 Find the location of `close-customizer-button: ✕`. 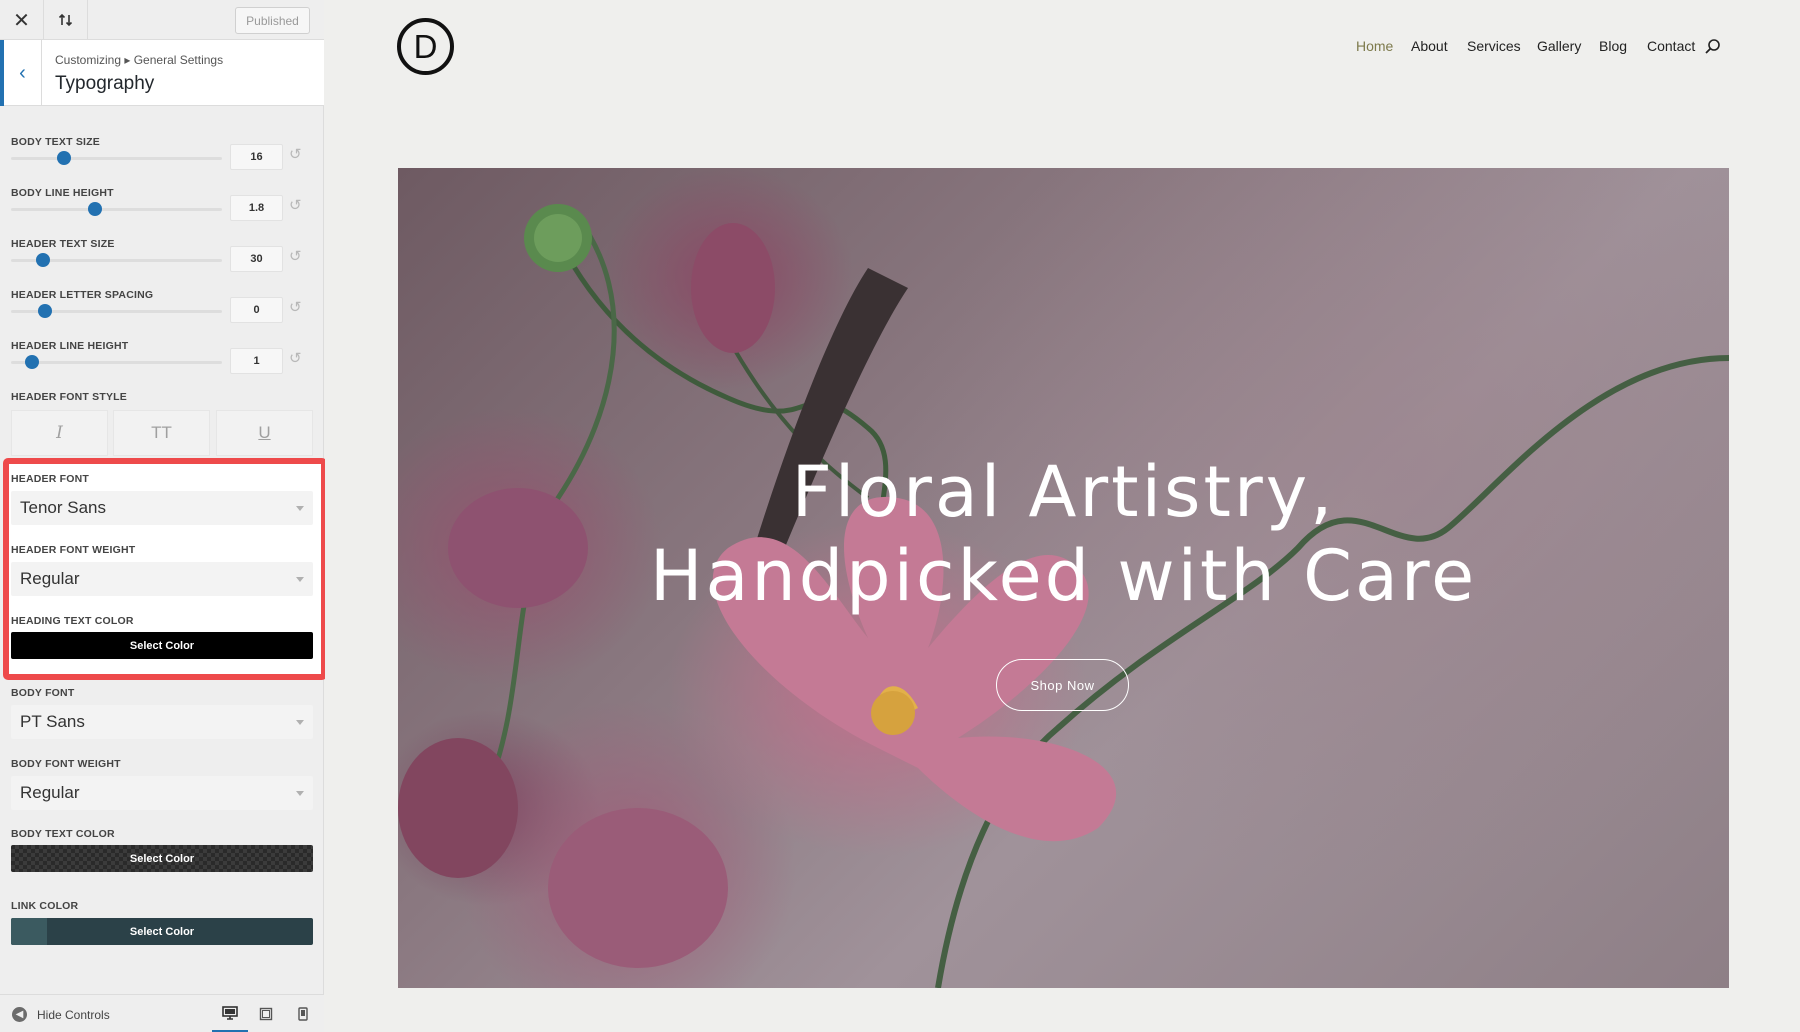

close-customizer-button: ✕ is located at coordinates (22, 20).